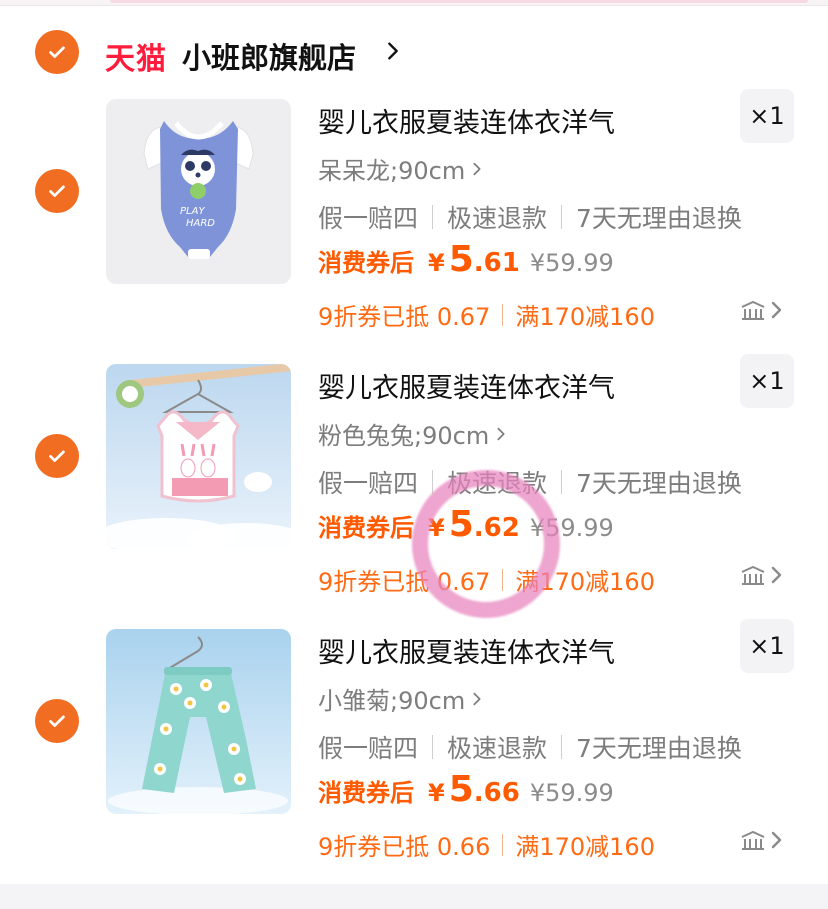 This screenshot has height=909, width=828. What do you see at coordinates (496, 528) in the screenshot?
I see `price-decimal: .62` at bounding box center [496, 528].